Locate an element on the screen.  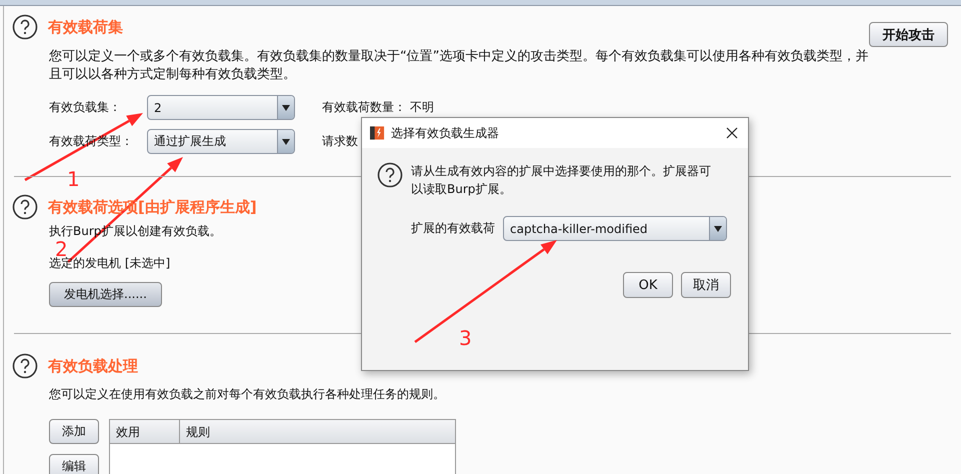
dropdown: 通过扩展生成 is located at coordinates (221, 141).